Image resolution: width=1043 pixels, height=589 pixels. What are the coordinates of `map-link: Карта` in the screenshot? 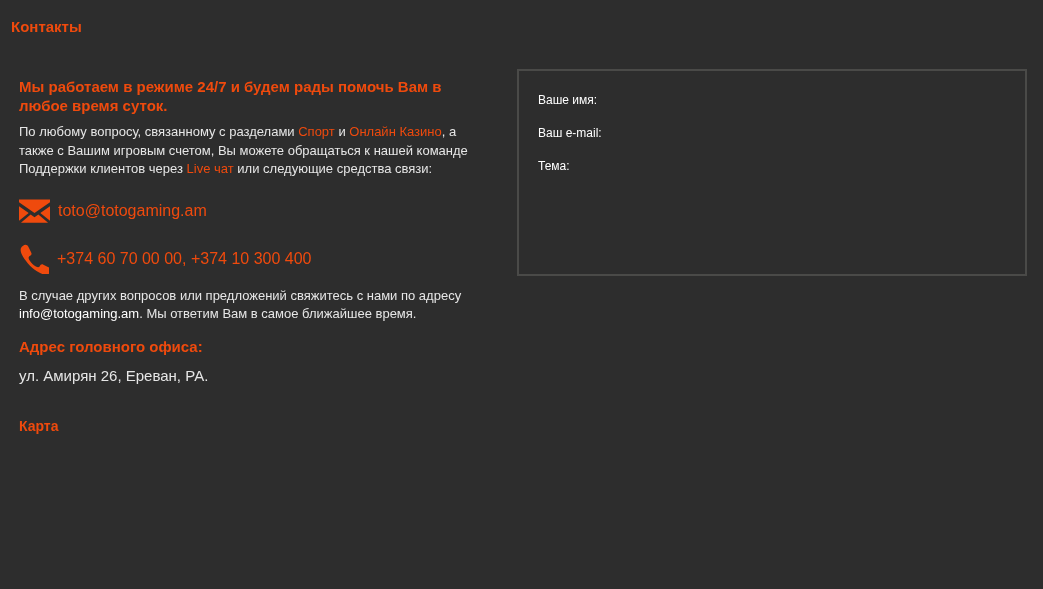 It's located at (39, 425).